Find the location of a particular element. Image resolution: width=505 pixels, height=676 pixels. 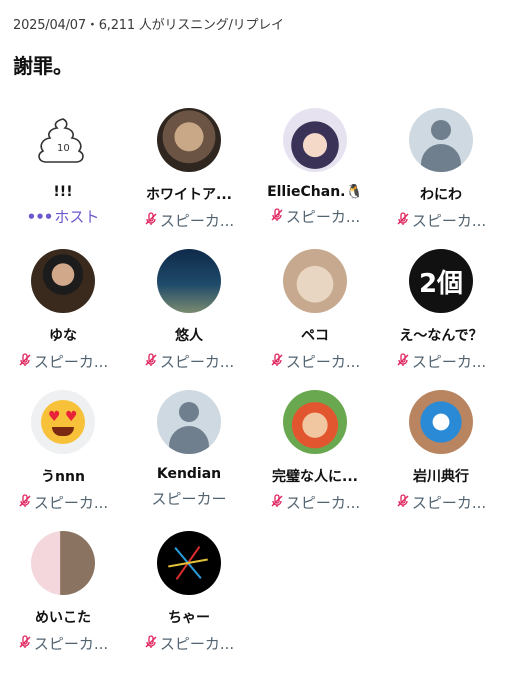

space-title: 謝罪。 is located at coordinates (43, 66).